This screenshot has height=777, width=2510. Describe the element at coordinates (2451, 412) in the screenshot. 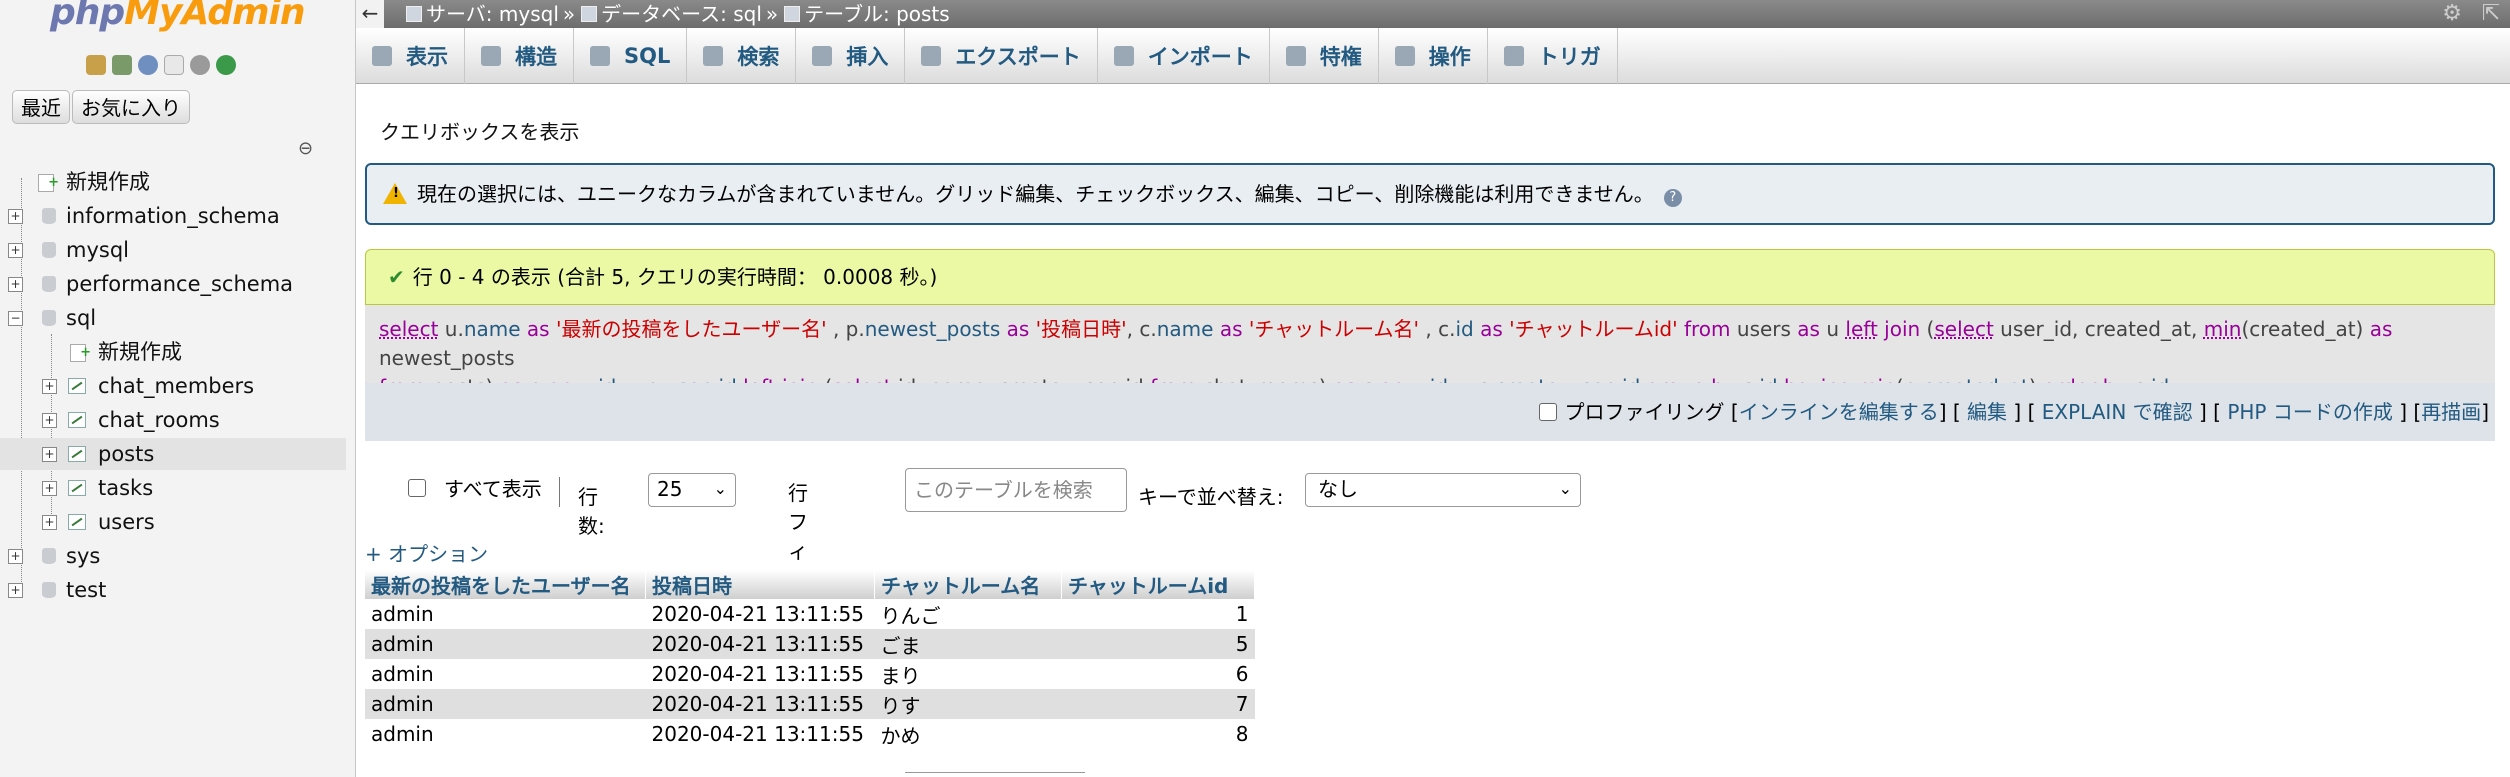

I see `refresh-link: 再描画` at that location.